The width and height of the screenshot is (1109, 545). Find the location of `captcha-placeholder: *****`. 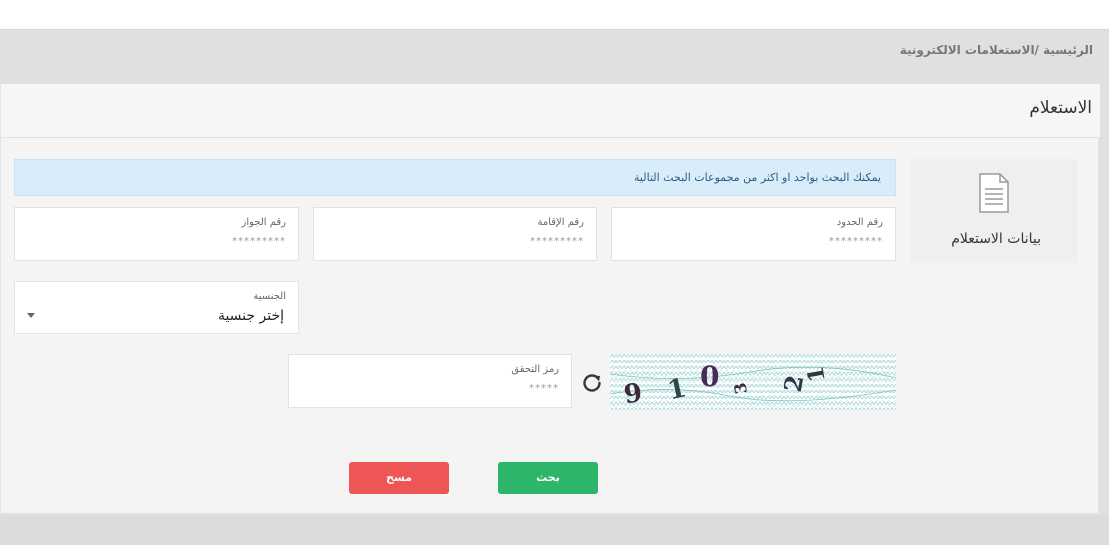

captcha-placeholder: ***** is located at coordinates (544, 388).